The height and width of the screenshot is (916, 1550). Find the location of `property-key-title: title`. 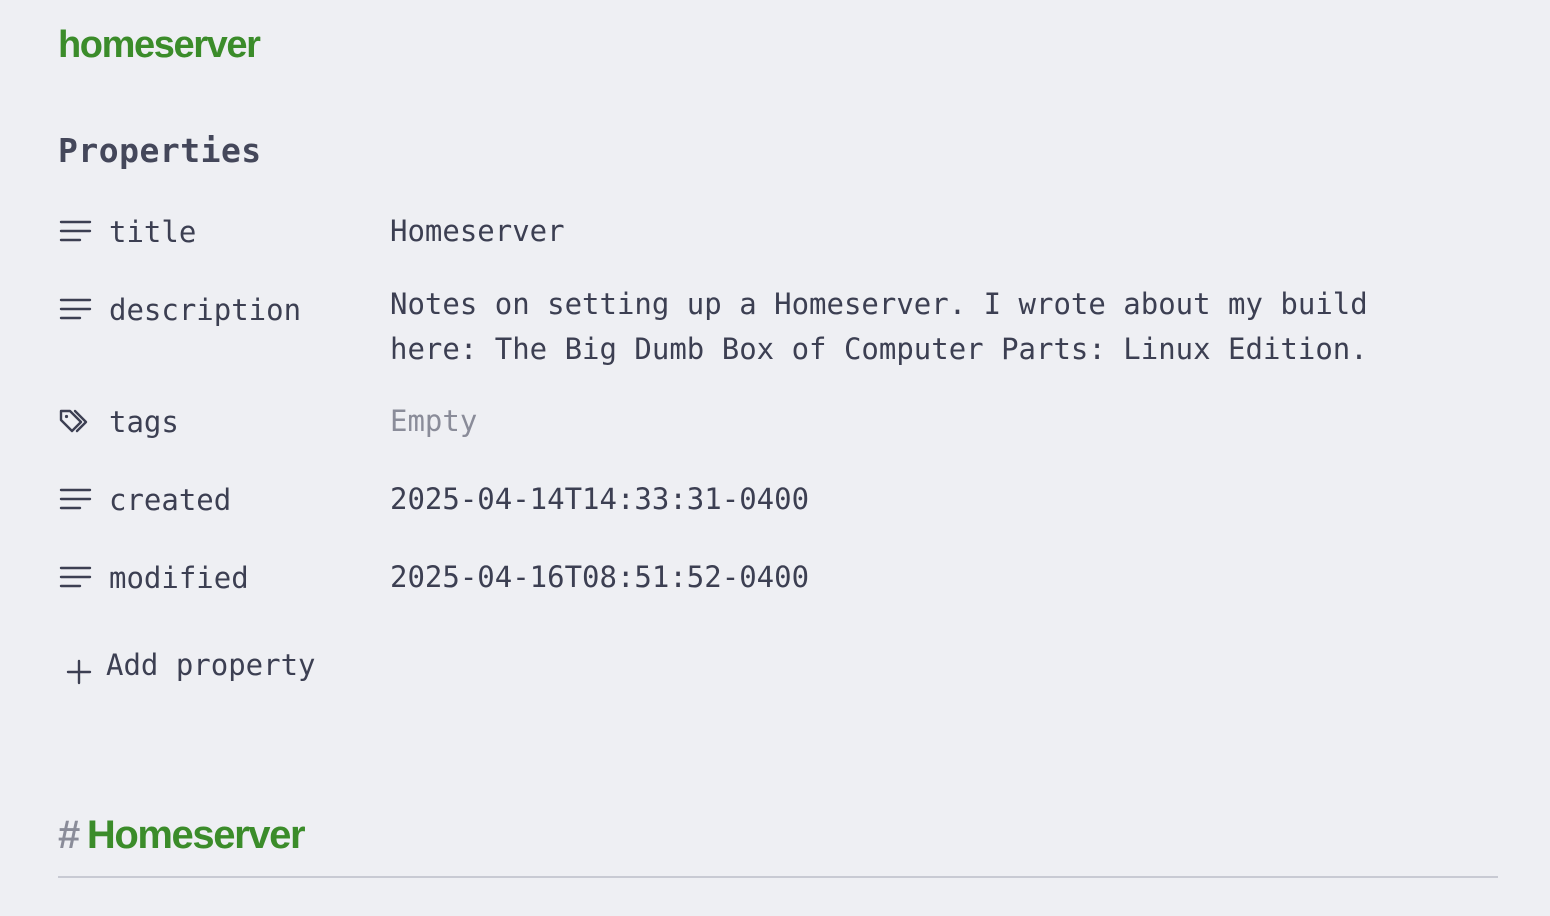

property-key-title: title is located at coordinates (218, 232).